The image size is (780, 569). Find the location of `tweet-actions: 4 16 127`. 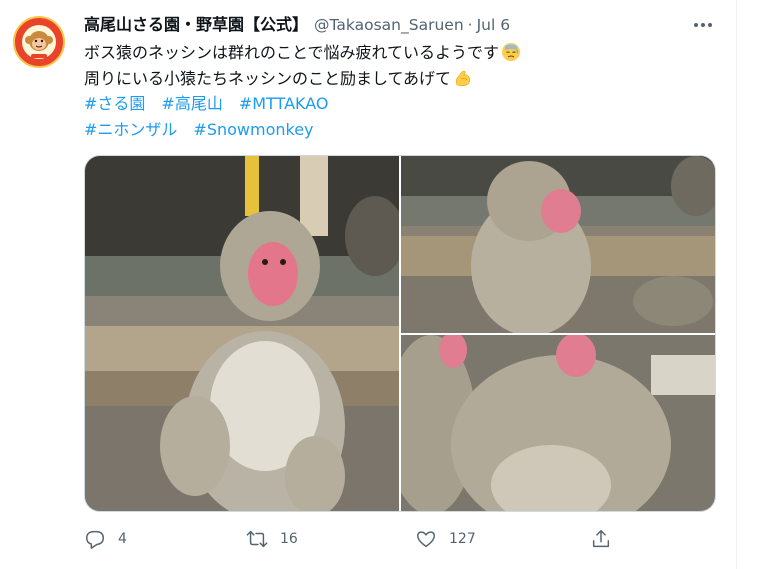

tweet-actions: 4 16 127 is located at coordinates (364, 539).